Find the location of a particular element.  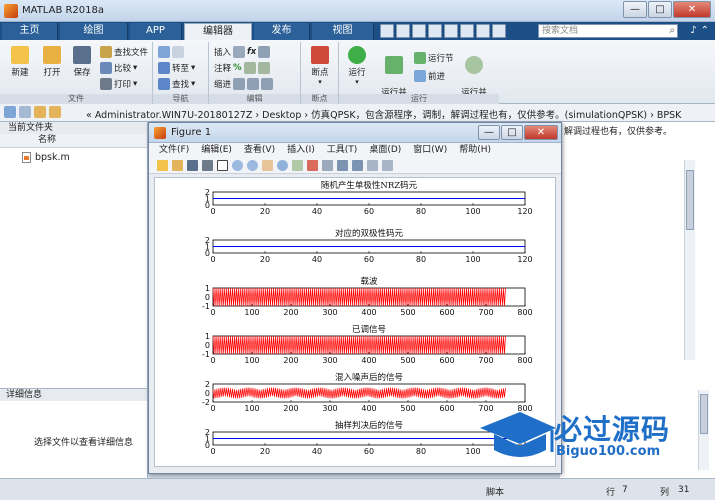

brush-icon is located at coordinates (312, 165).